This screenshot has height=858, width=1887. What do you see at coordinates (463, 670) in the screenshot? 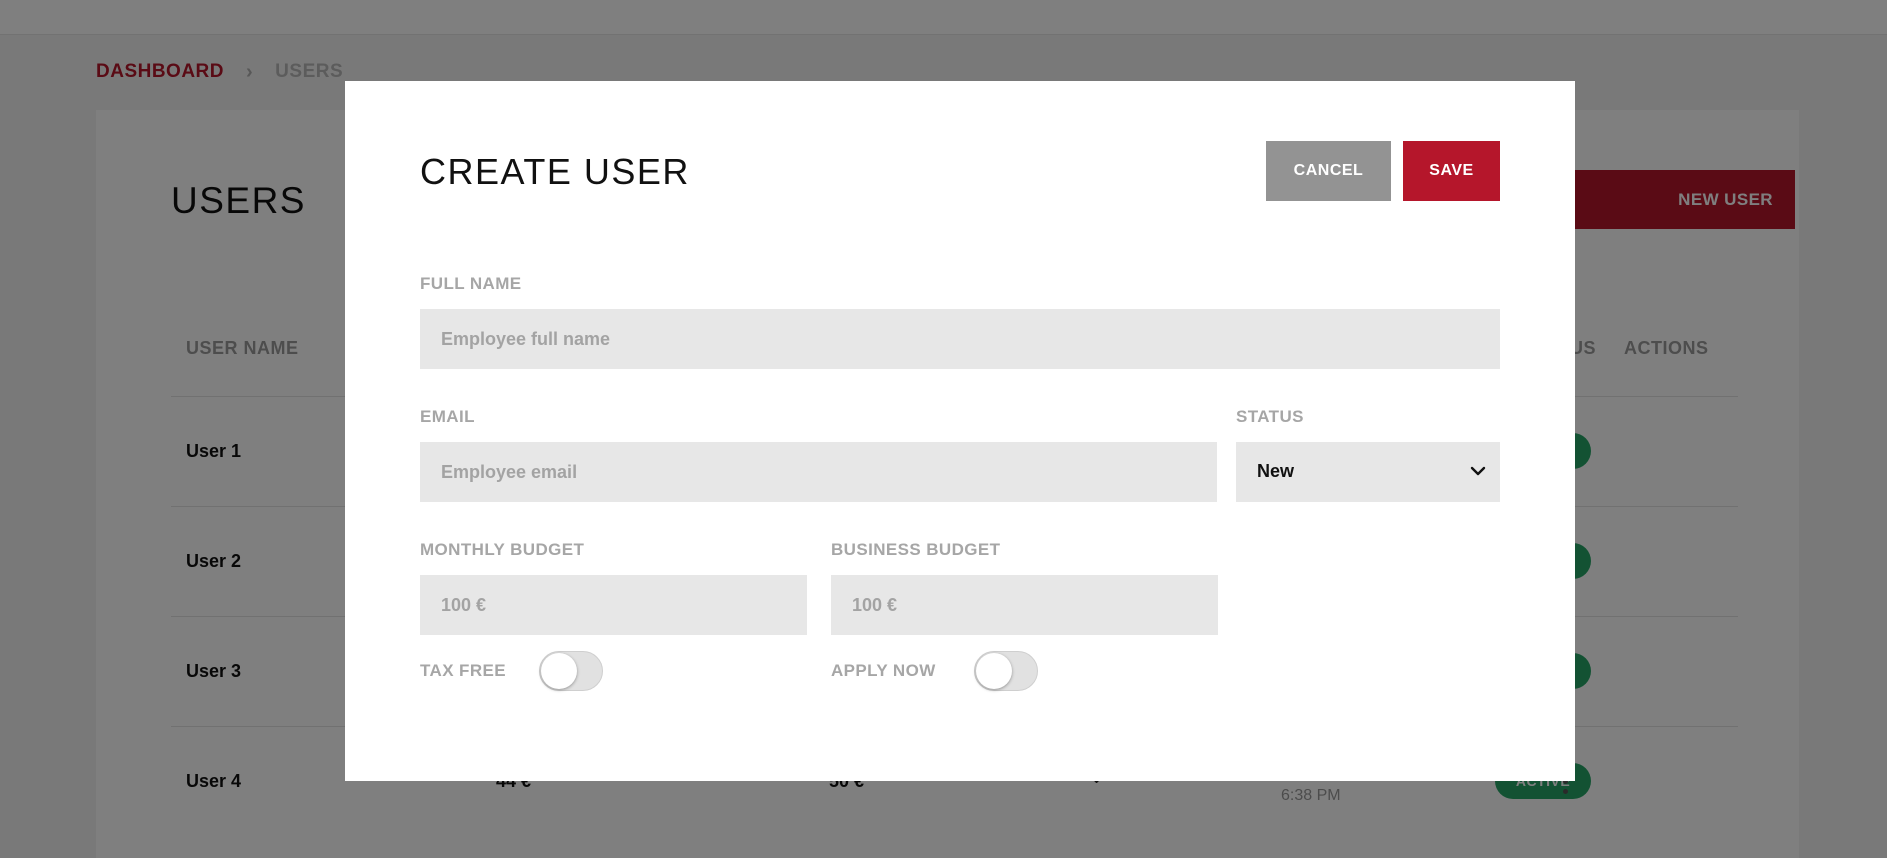
I see `tax-free-label: TAX FREE` at bounding box center [463, 670].